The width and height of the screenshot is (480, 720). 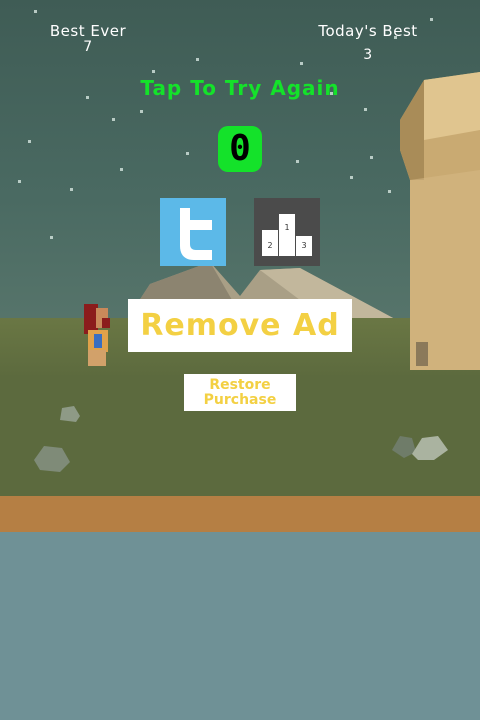 I want to click on twitter-icon, so click(x=196, y=234).